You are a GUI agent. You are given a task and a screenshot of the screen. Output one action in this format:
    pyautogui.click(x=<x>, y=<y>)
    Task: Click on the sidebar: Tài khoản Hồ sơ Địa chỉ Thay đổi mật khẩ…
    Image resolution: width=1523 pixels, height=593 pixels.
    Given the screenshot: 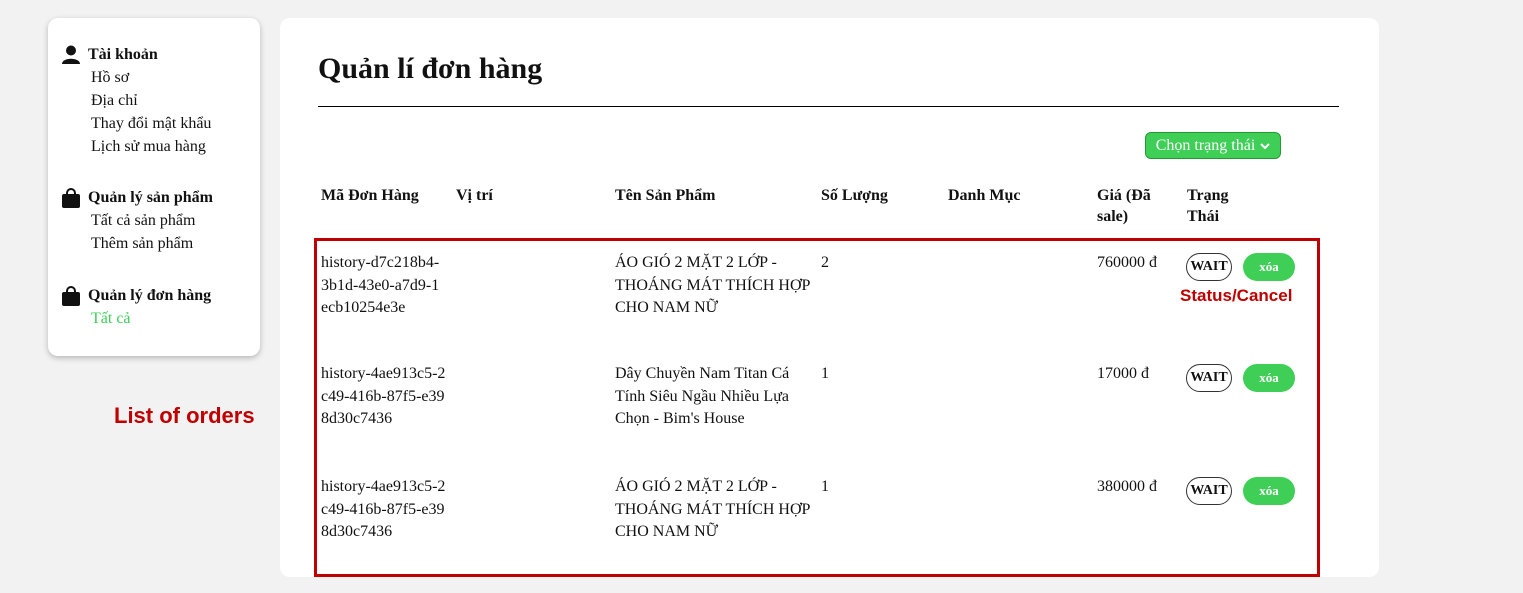 What is the action you would take?
    pyautogui.click(x=154, y=187)
    